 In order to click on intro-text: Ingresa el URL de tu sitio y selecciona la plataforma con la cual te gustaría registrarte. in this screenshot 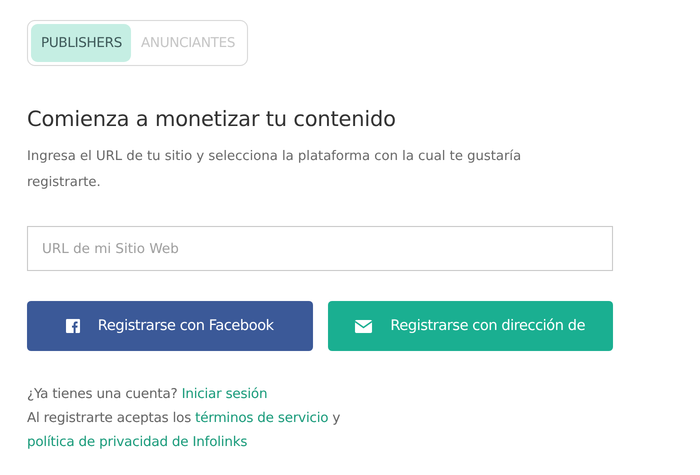, I will do `click(274, 170)`.